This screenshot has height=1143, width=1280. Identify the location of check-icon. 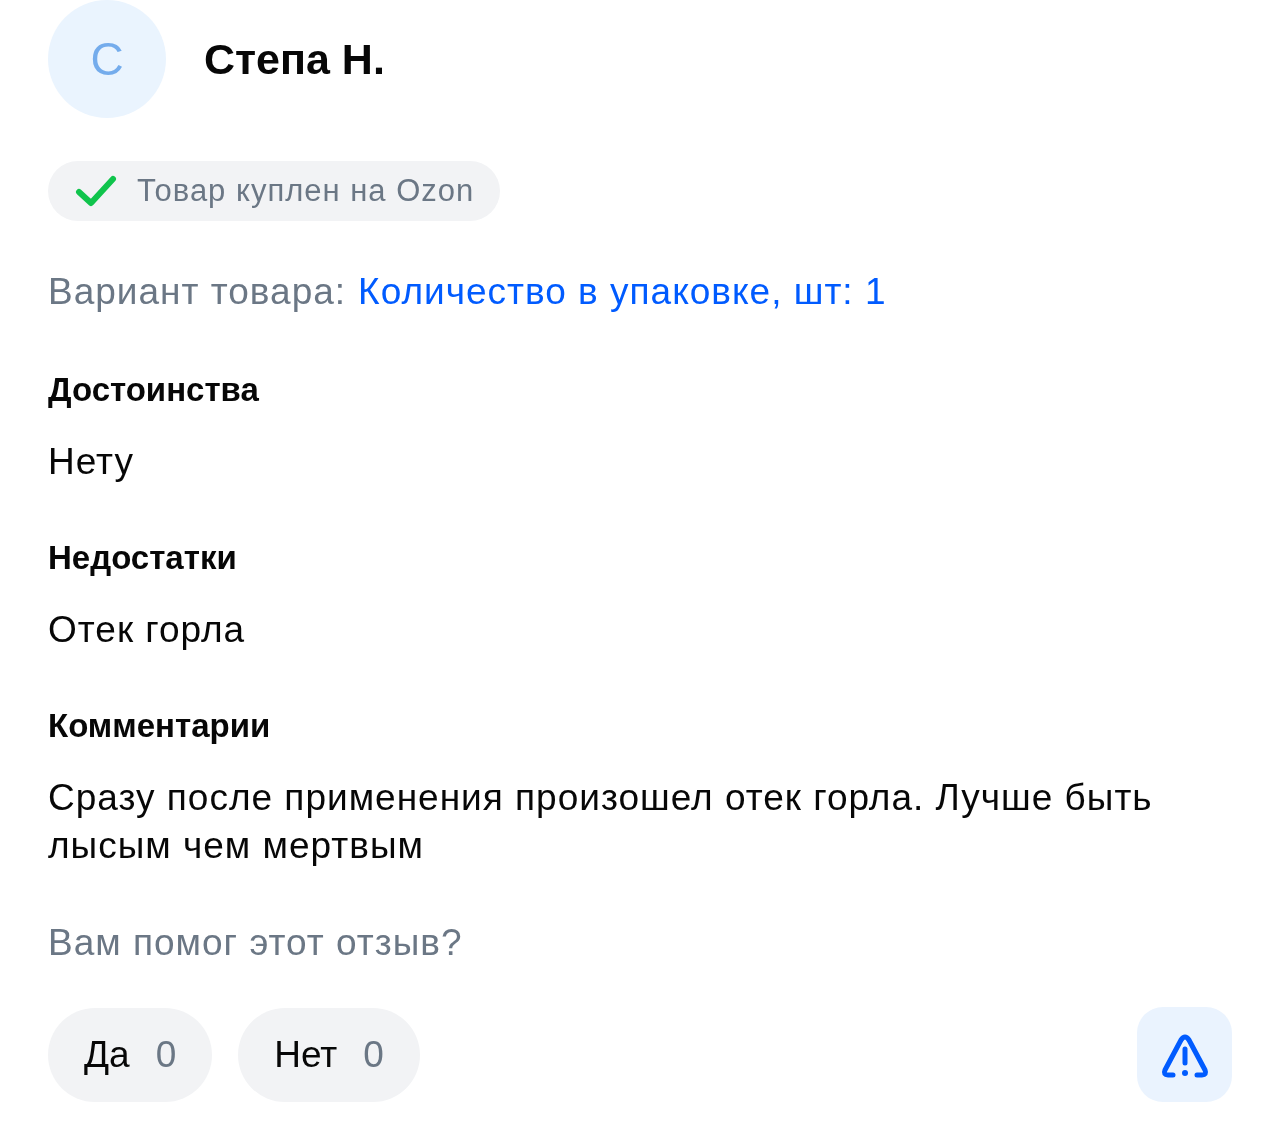
(96, 191).